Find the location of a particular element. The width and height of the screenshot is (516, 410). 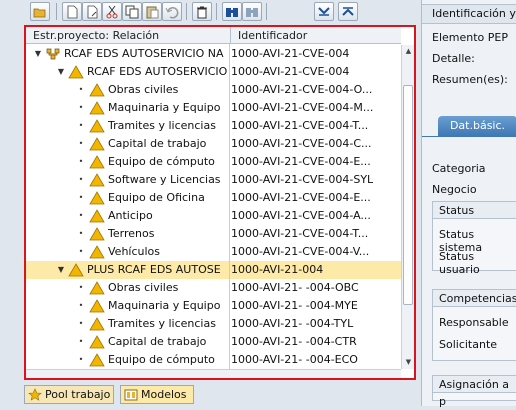

node-label: Tramites y licencias is located at coordinates (162, 125).